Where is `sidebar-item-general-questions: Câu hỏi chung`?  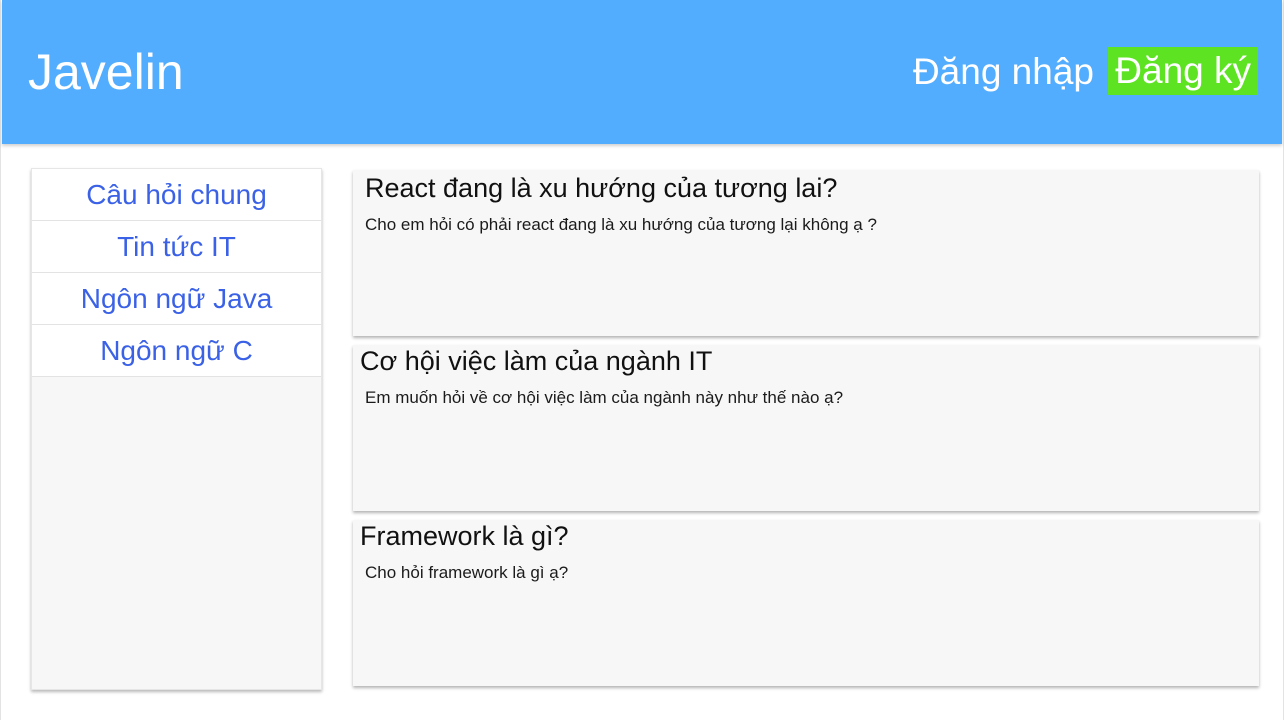
sidebar-item-general-questions: Câu hỏi chung is located at coordinates (176, 195).